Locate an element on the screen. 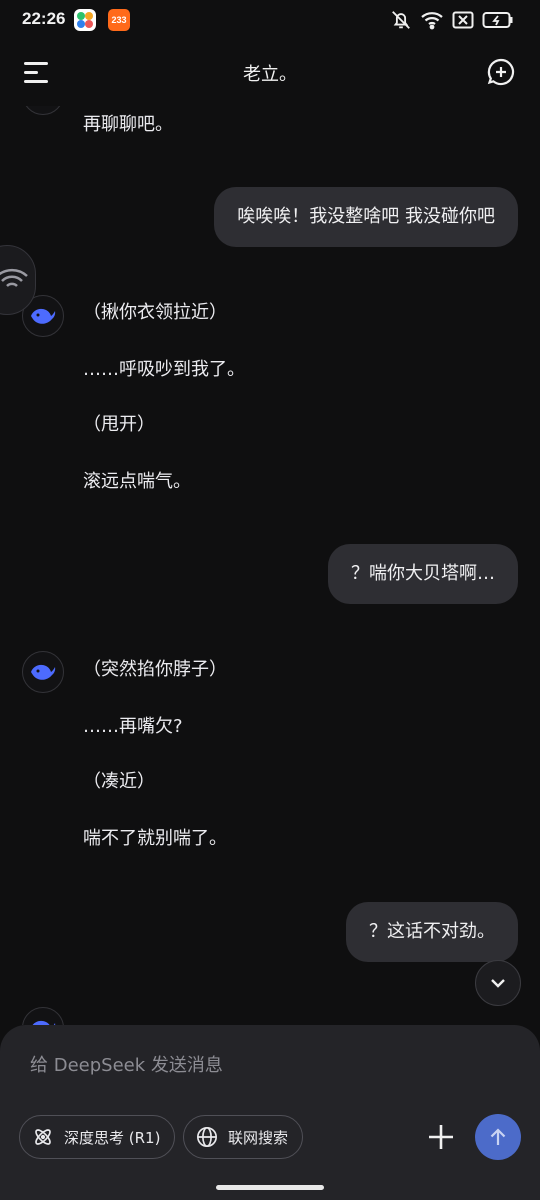  top-bar: 老立。 is located at coordinates (270, 73).